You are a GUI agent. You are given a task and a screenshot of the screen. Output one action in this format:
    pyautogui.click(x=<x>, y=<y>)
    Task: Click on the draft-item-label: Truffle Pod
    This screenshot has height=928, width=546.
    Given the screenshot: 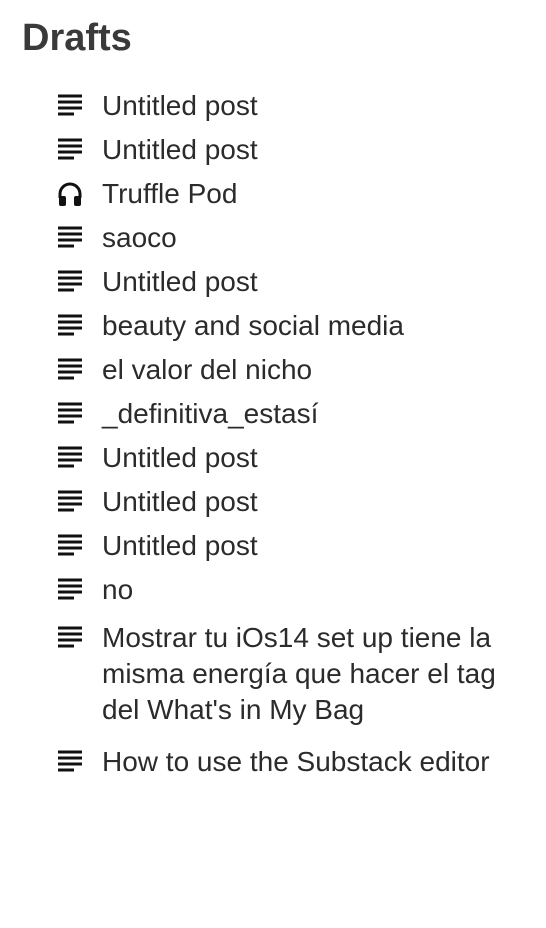 What is the action you would take?
    pyautogui.click(x=170, y=193)
    